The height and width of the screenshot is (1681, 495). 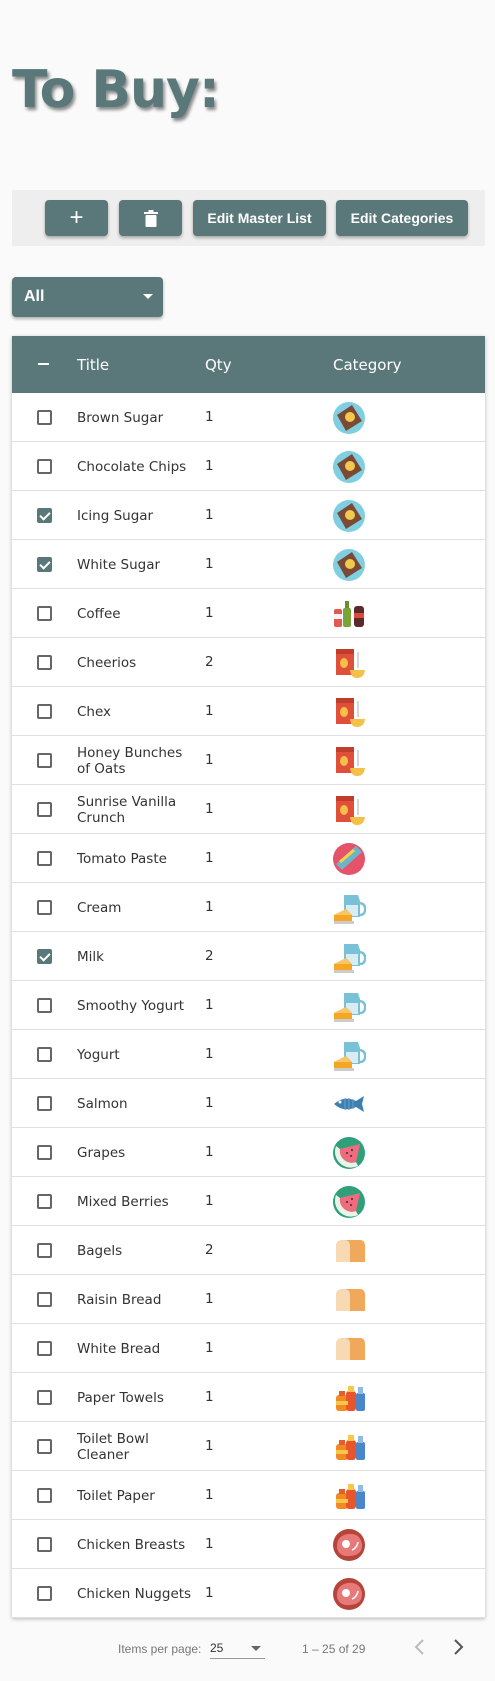 I want to click on table-row: Toilet Paper 1, so click(x=248, y=1495).